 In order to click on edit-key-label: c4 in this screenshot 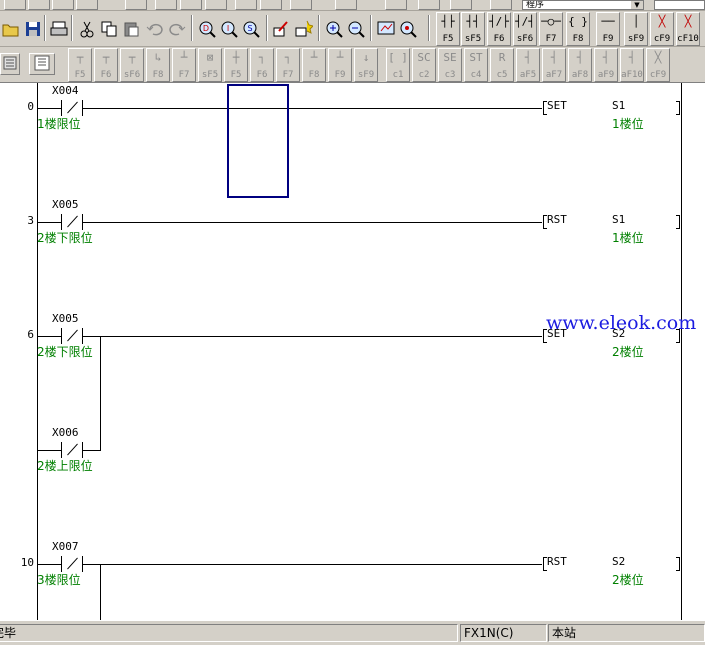, I will do `click(476, 75)`.